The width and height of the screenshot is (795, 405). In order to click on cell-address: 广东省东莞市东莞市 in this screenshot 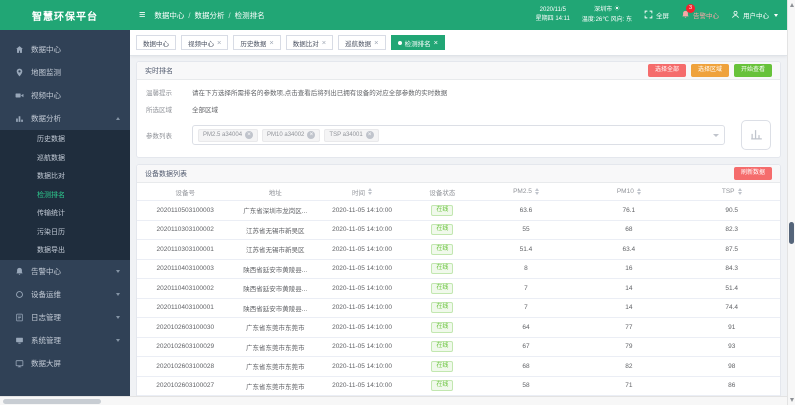, I will do `click(275, 348)`.